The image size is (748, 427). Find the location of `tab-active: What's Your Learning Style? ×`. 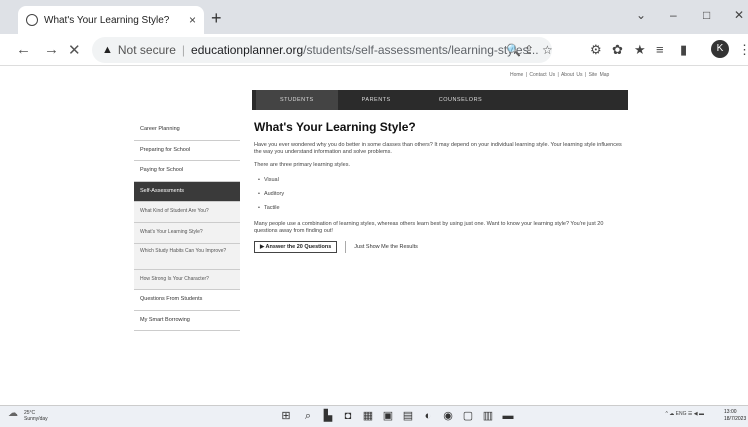

tab-active: What's Your Learning Style? × is located at coordinates (111, 20).